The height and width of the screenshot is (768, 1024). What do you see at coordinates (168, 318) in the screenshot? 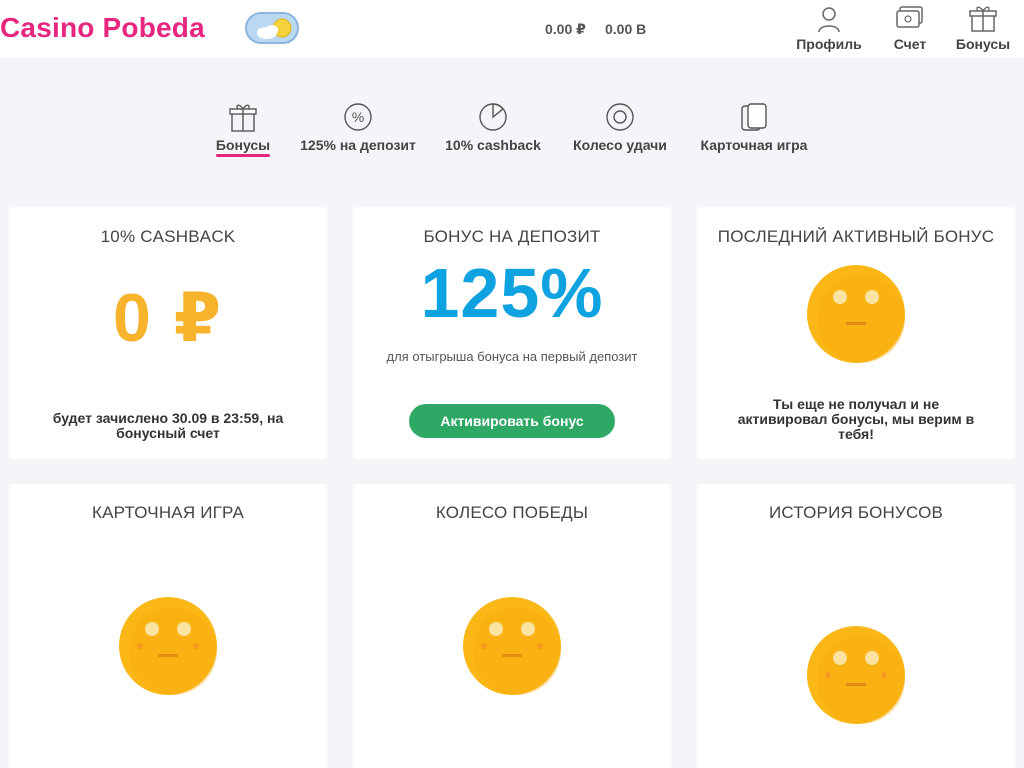
I see `cashback-amount: 0 ₽` at bounding box center [168, 318].